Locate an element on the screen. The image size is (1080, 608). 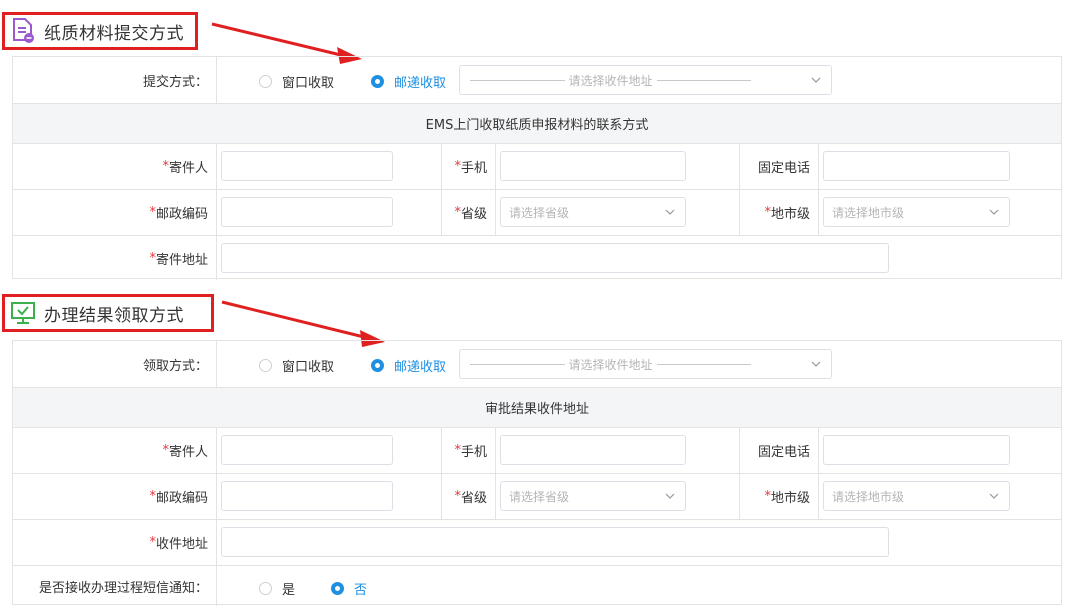
pickup-method-row: 领取方式： 窗口收取 邮递收取 请选择收件地址 is located at coordinates (537, 364).